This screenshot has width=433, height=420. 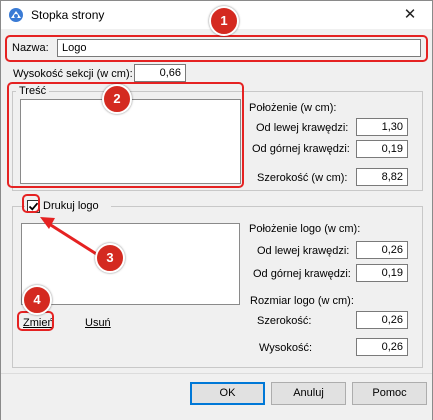 What do you see at coordinates (69, 237) in the screenshot?
I see `arrow-annotation` at bounding box center [69, 237].